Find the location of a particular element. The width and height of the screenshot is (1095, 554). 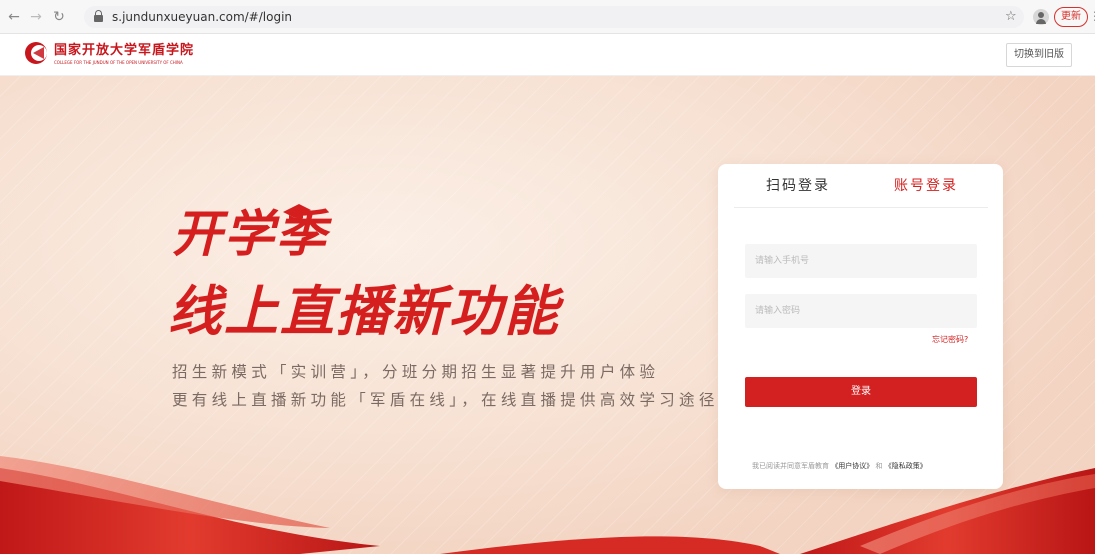

promo-title-line2: 线上直播新功能 is located at coordinates (364, 311).